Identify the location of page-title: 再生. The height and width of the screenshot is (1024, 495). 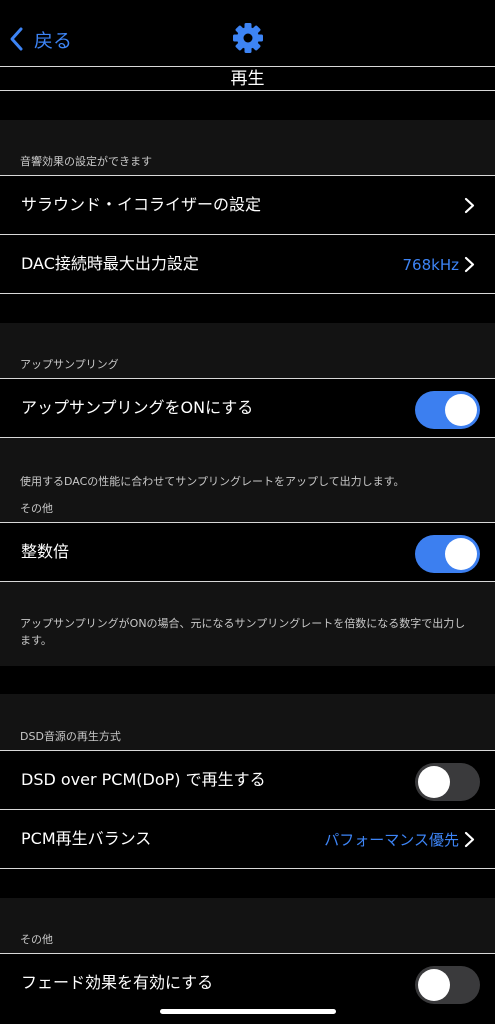
(247, 79).